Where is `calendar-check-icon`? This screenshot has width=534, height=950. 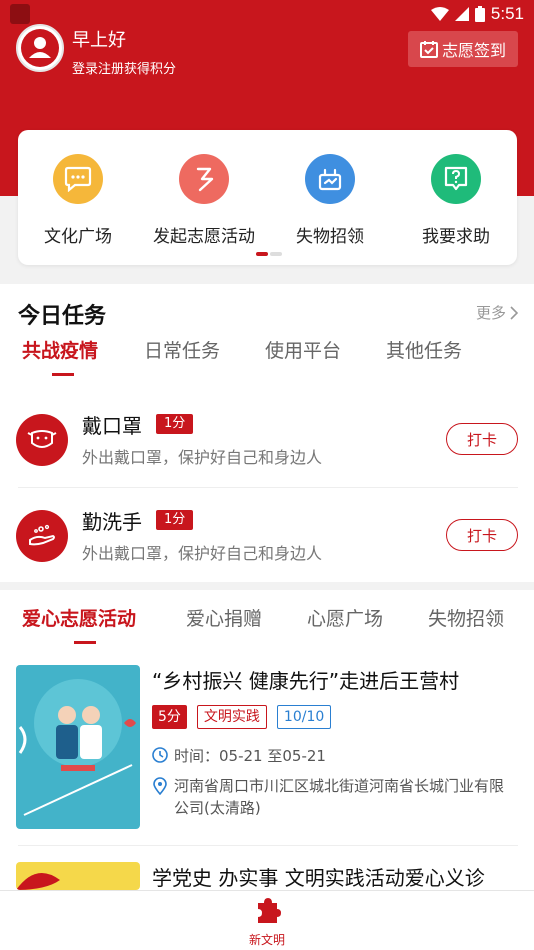
calendar-check-icon is located at coordinates (428, 49).